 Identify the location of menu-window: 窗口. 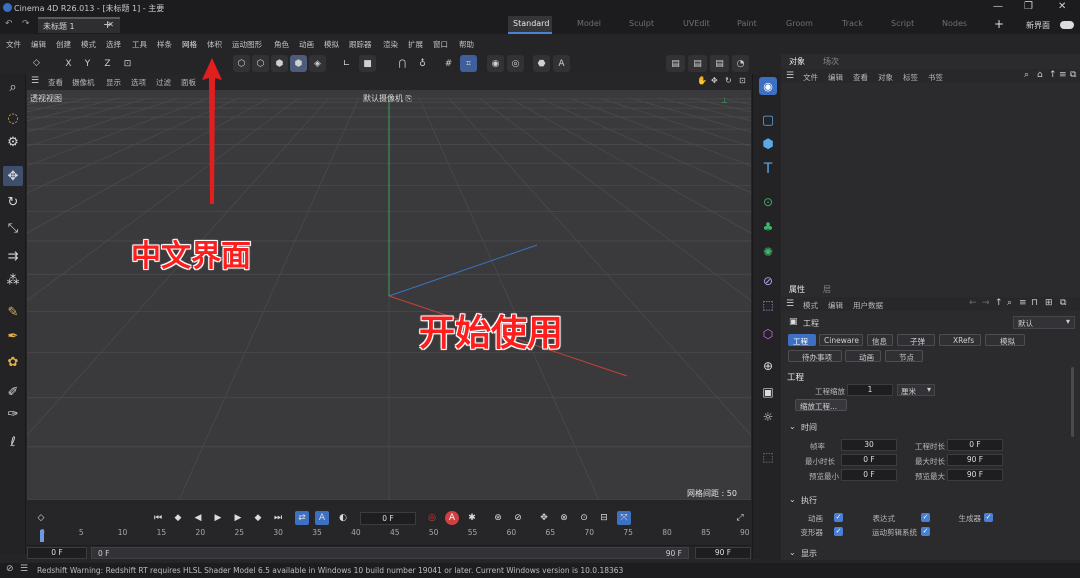
(440, 44).